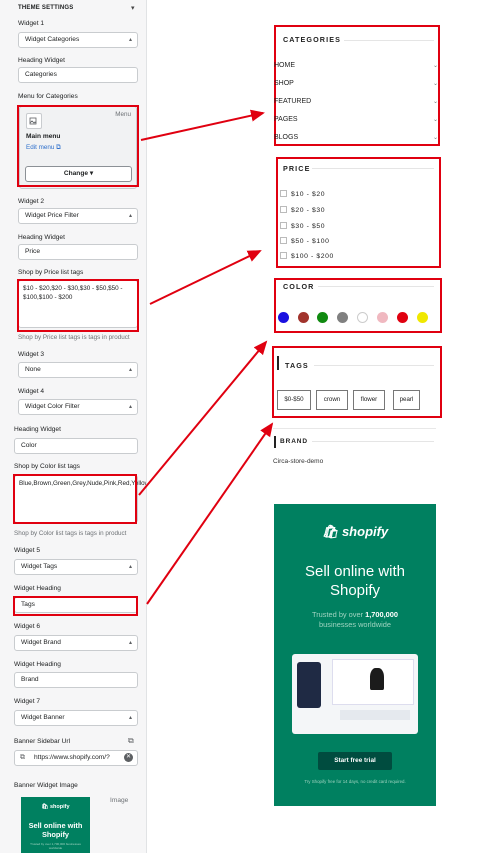  What do you see at coordinates (205, 277) in the screenshot?
I see `arrow-price-tags-to-price` at bounding box center [205, 277].